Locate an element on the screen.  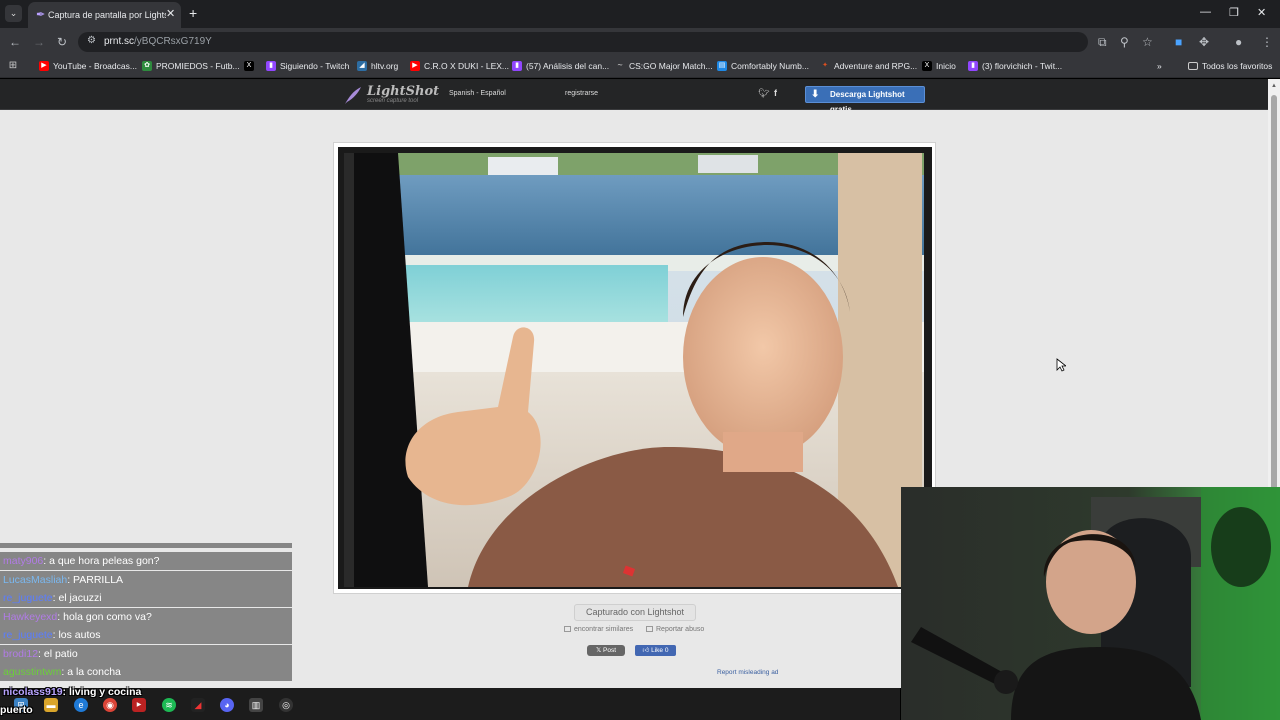
apps-grid-icon: ⊞ is located at coordinates (15, 66).